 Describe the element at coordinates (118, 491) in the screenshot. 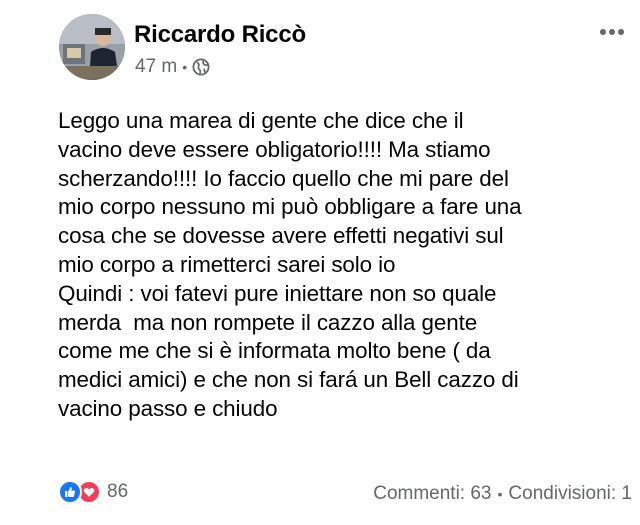

I see `reaction-count: 86` at that location.